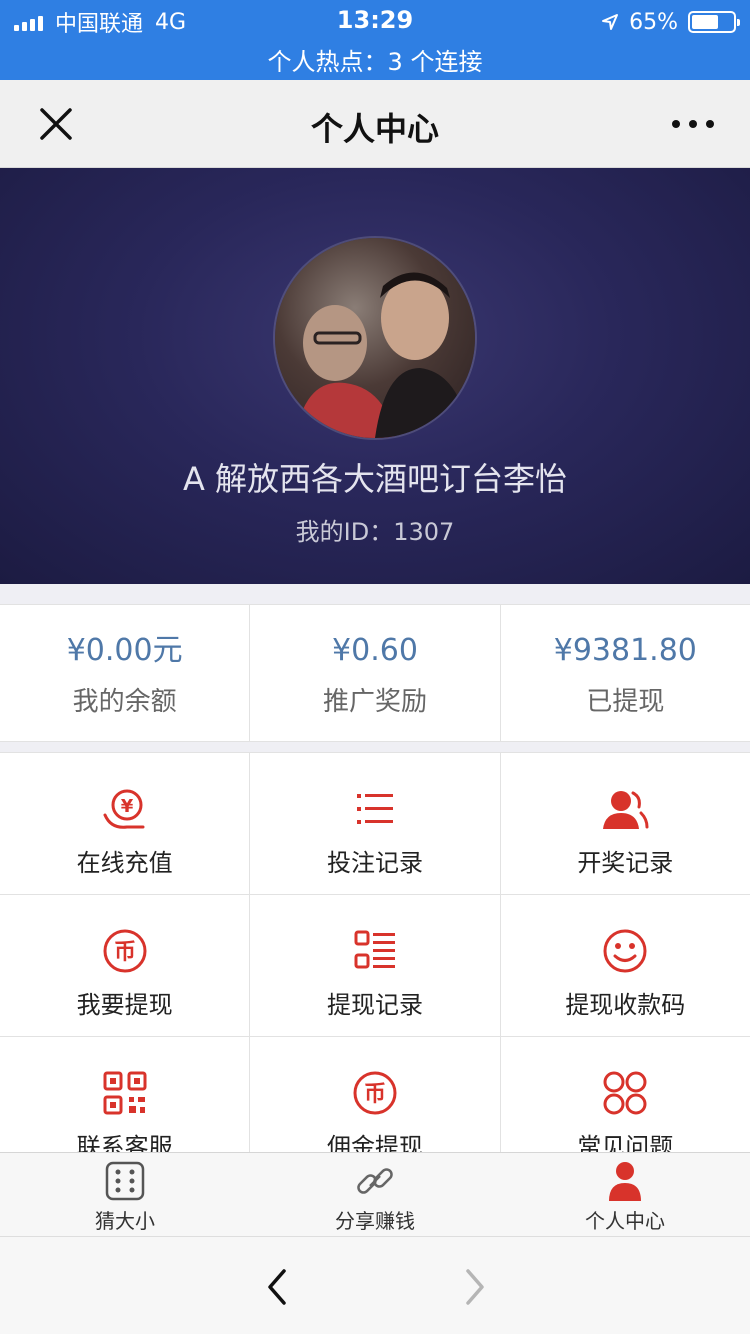 This screenshot has height=1334, width=750. I want to click on tab-personal-center: 个人中心, so click(625, 1194).